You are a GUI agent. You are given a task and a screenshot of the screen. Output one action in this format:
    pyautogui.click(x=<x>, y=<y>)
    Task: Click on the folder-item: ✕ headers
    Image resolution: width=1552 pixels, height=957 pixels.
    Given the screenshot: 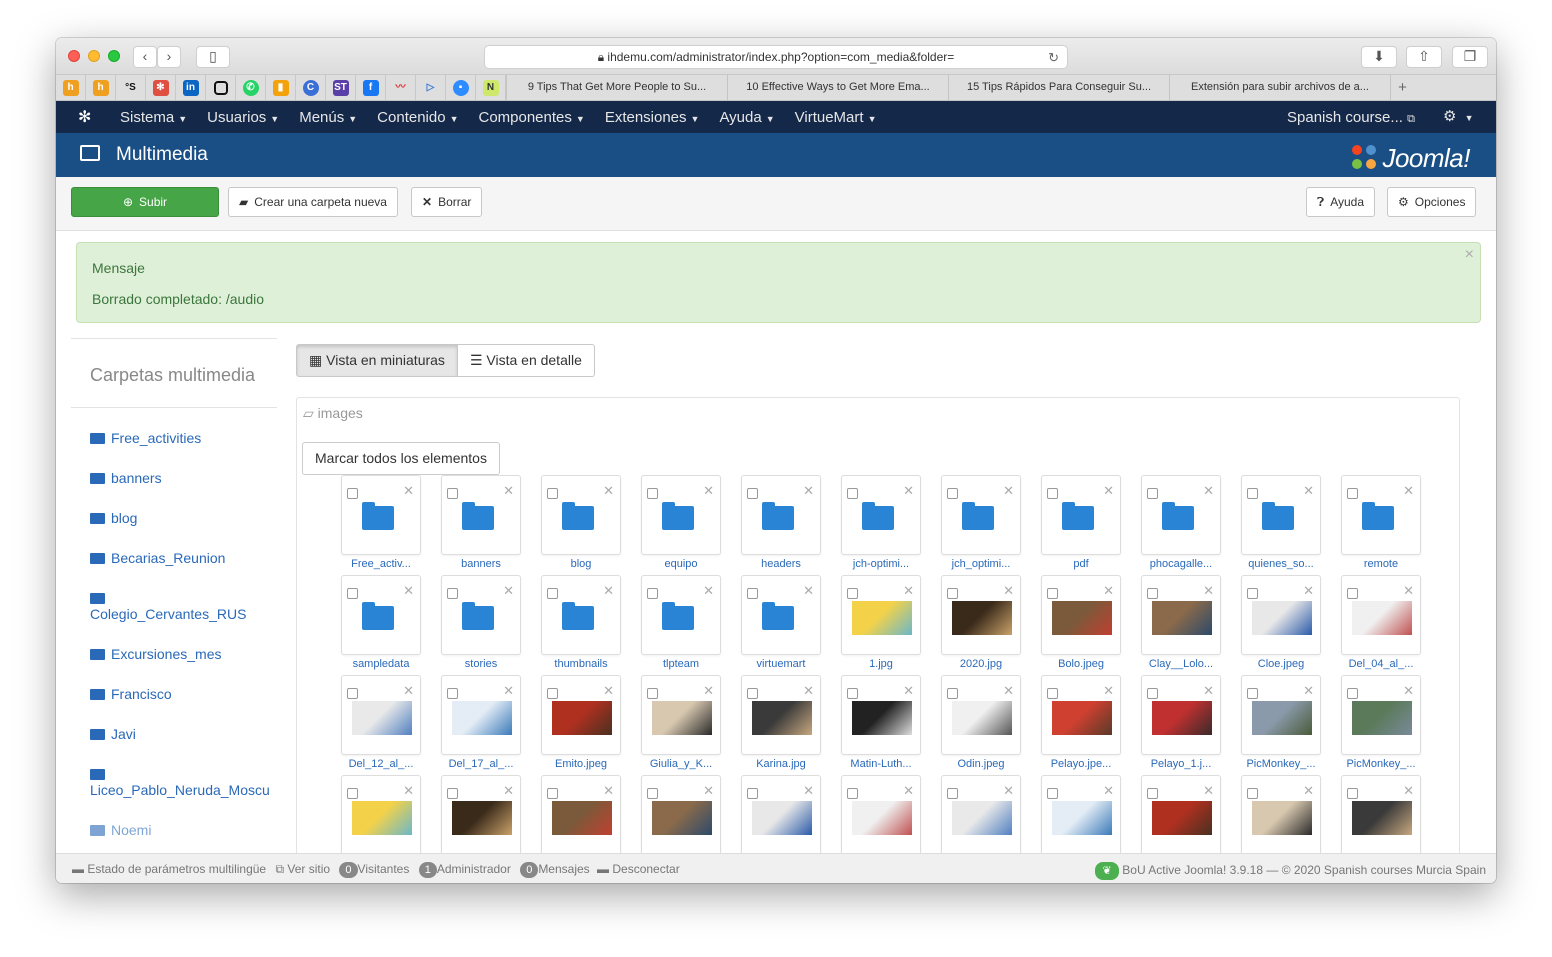 What is the action you would take?
    pyautogui.click(x=781, y=525)
    